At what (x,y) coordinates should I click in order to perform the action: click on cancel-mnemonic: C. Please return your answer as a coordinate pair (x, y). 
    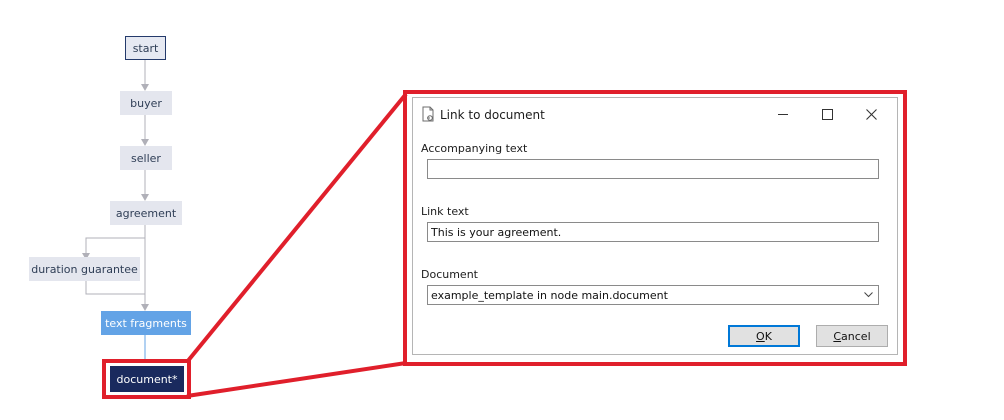
    Looking at the image, I should click on (837, 336).